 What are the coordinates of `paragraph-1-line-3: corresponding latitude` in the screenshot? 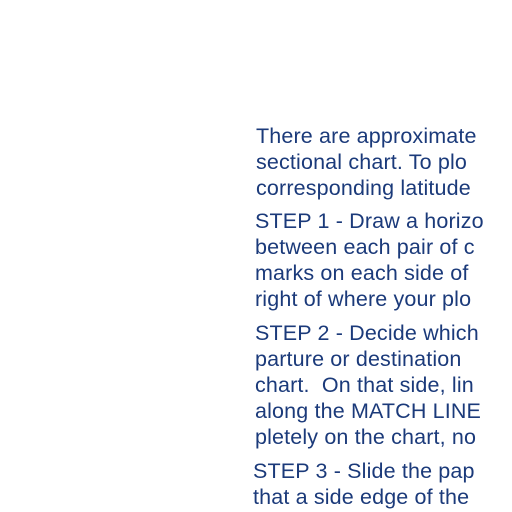 It's located at (363, 188).